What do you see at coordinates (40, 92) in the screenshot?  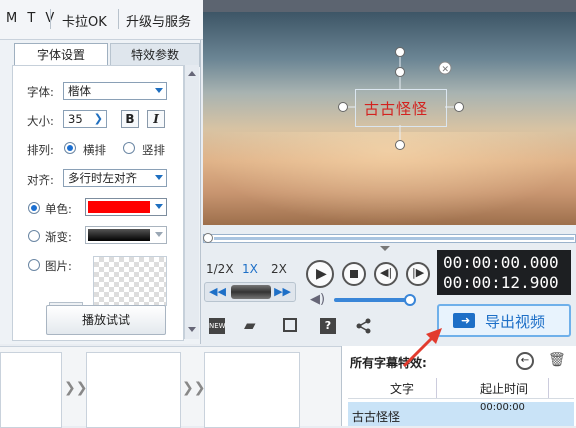 I see `font-label: 字体:` at bounding box center [40, 92].